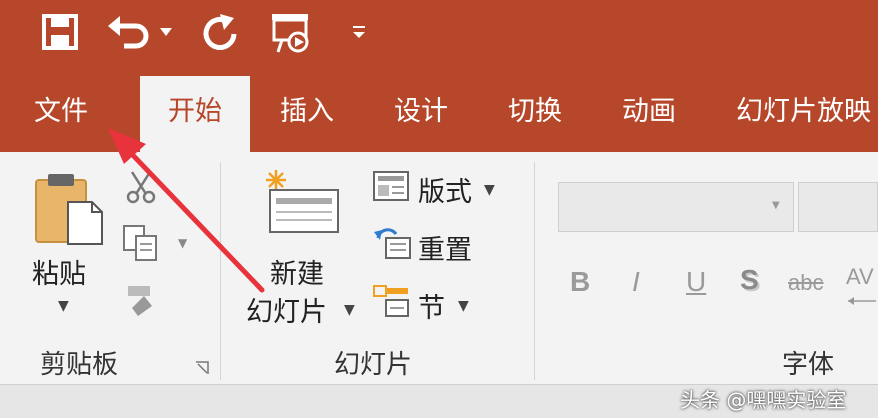 The height and width of the screenshot is (418, 878). I want to click on new-slide-button-line2: 幻灯片, so click(286, 309).